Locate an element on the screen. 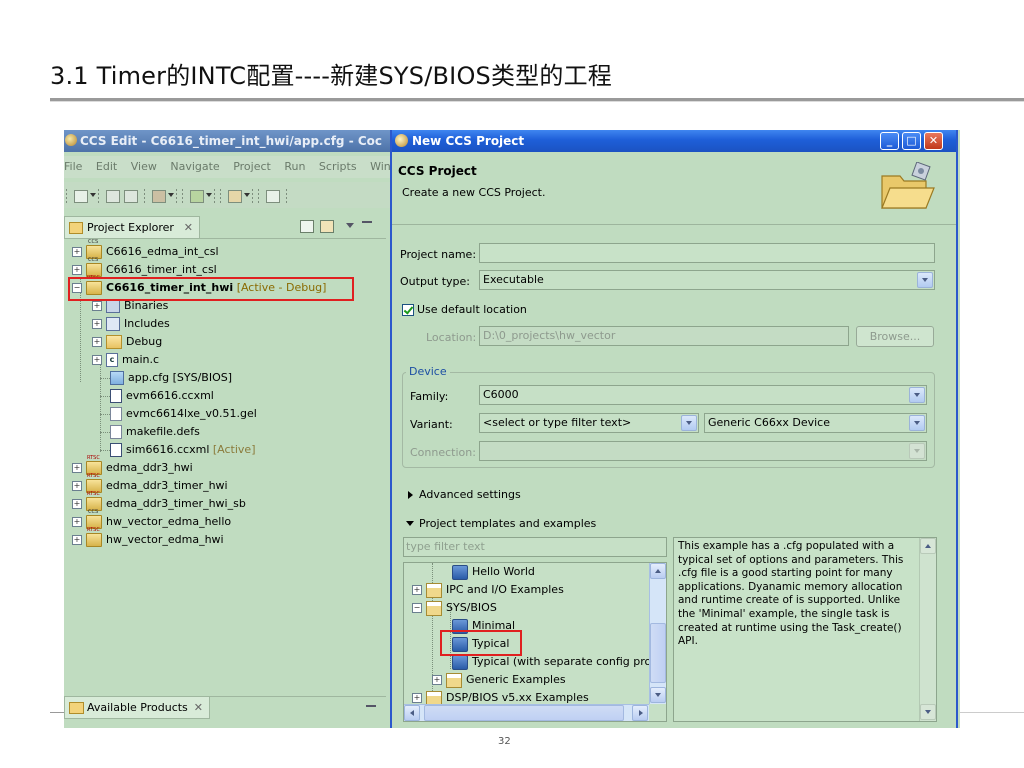 This screenshot has width=1024, height=768. collapse-arrow-icon is located at coordinates (410, 523).